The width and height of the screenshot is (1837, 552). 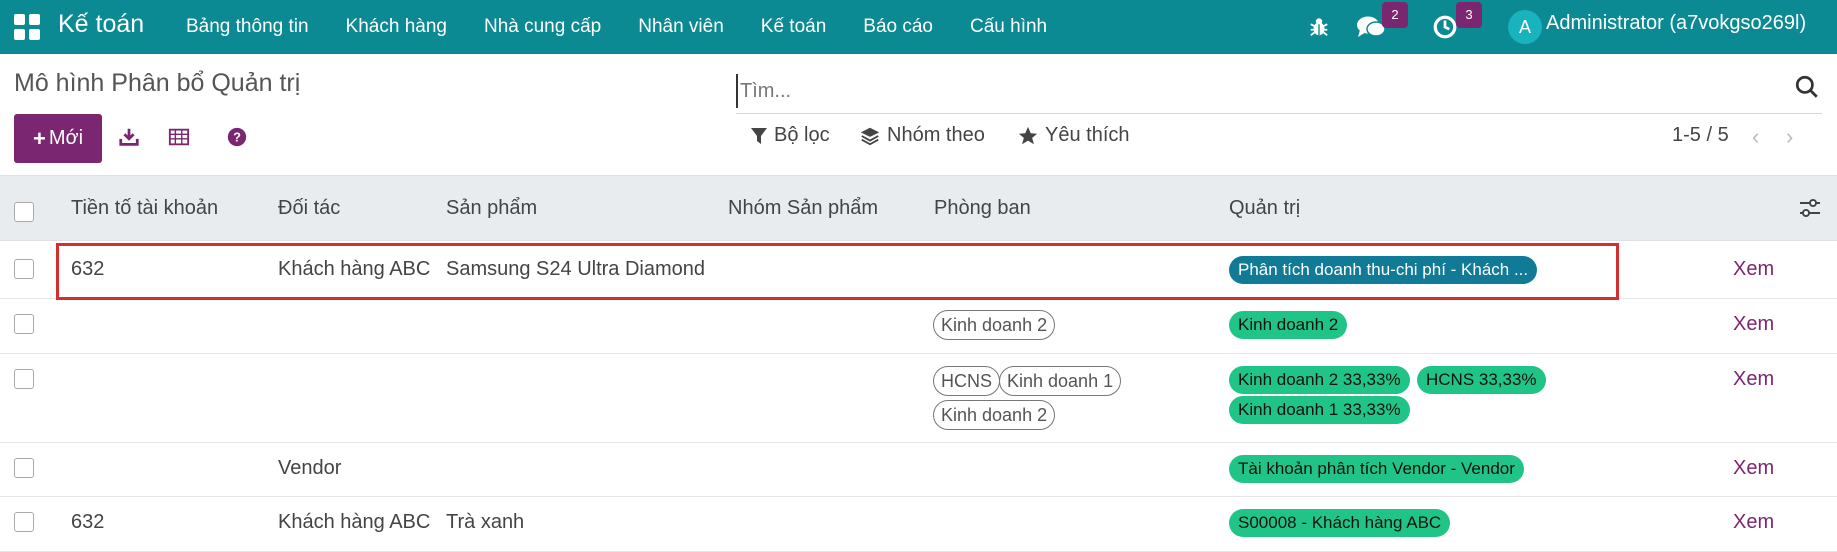 I want to click on page-title: Mô hình Phân bổ Quản trị, so click(x=157, y=83).